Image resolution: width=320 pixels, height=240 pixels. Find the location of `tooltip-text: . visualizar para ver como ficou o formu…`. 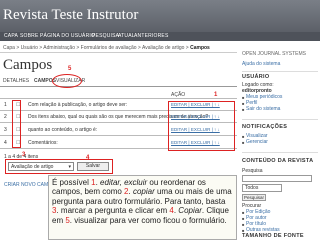

tooltip-text: . visualizar para ver como ficou o formu… is located at coordinates (148, 220).